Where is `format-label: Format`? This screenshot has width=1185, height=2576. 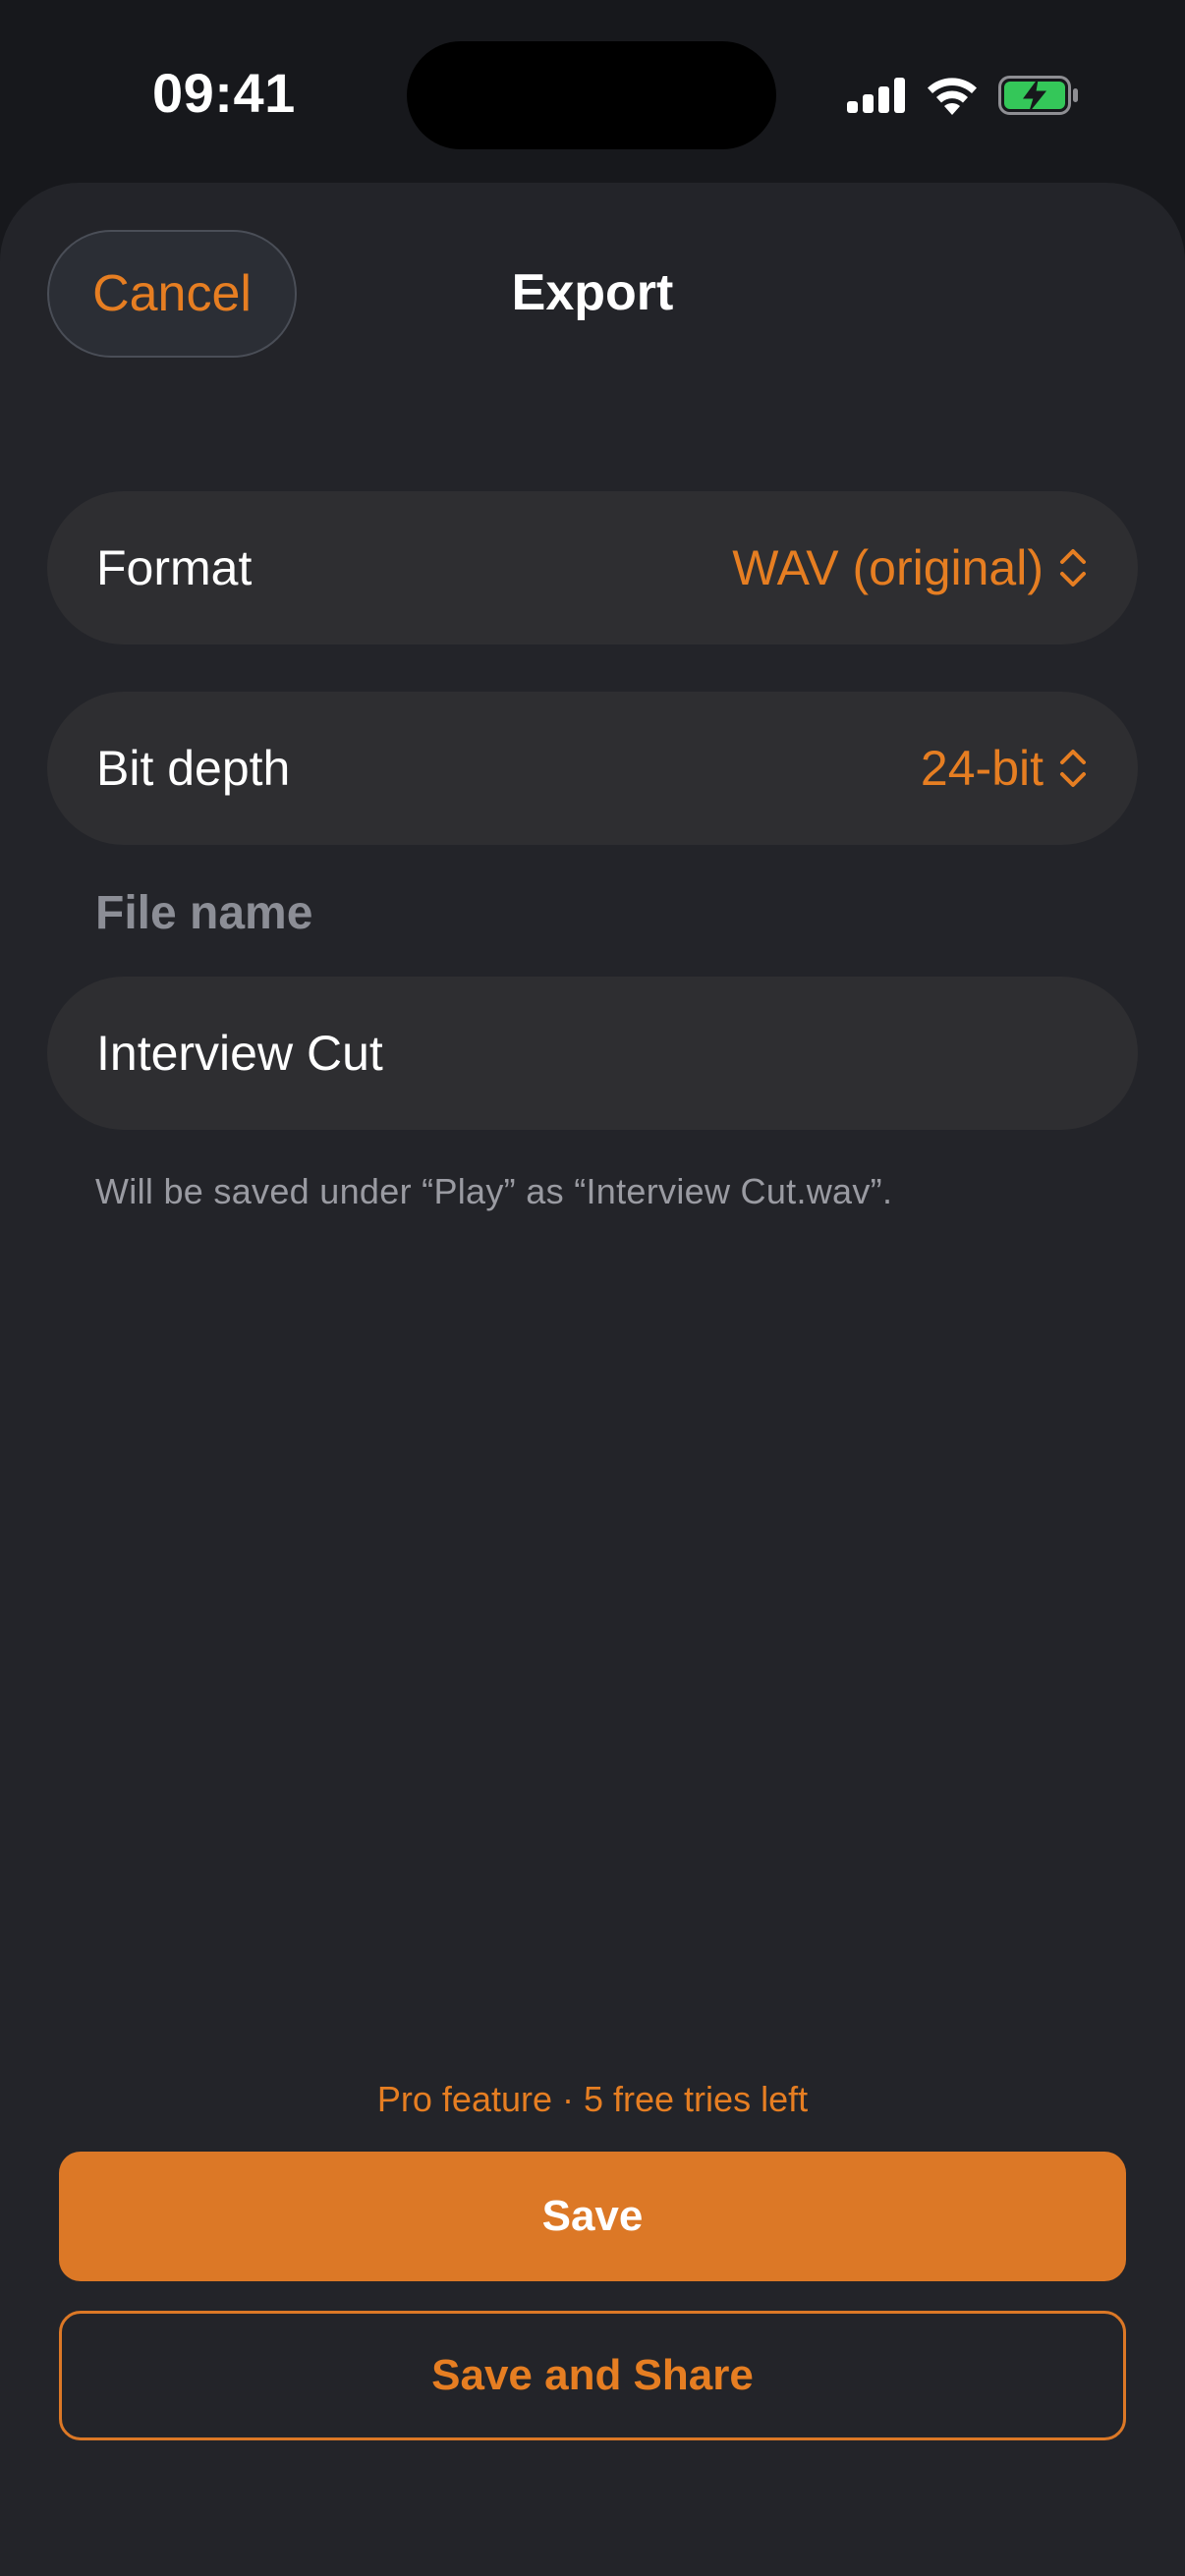 format-label: Format is located at coordinates (175, 567).